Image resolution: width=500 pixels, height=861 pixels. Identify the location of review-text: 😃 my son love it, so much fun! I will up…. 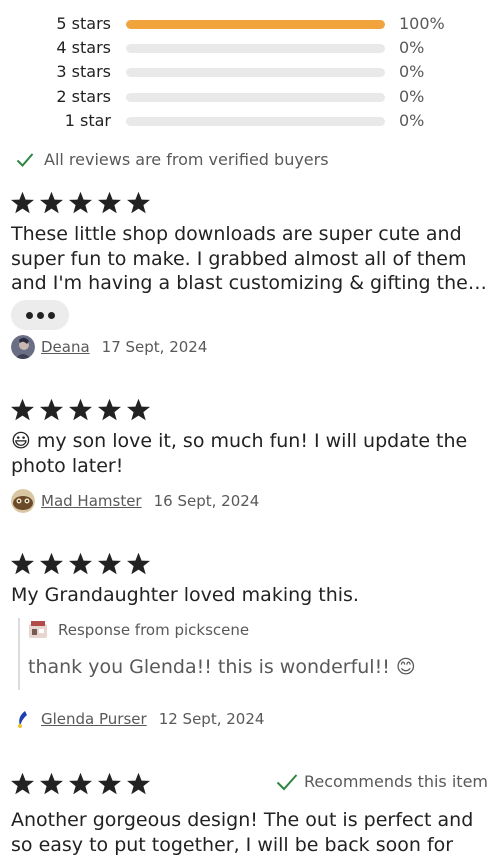
(239, 453).